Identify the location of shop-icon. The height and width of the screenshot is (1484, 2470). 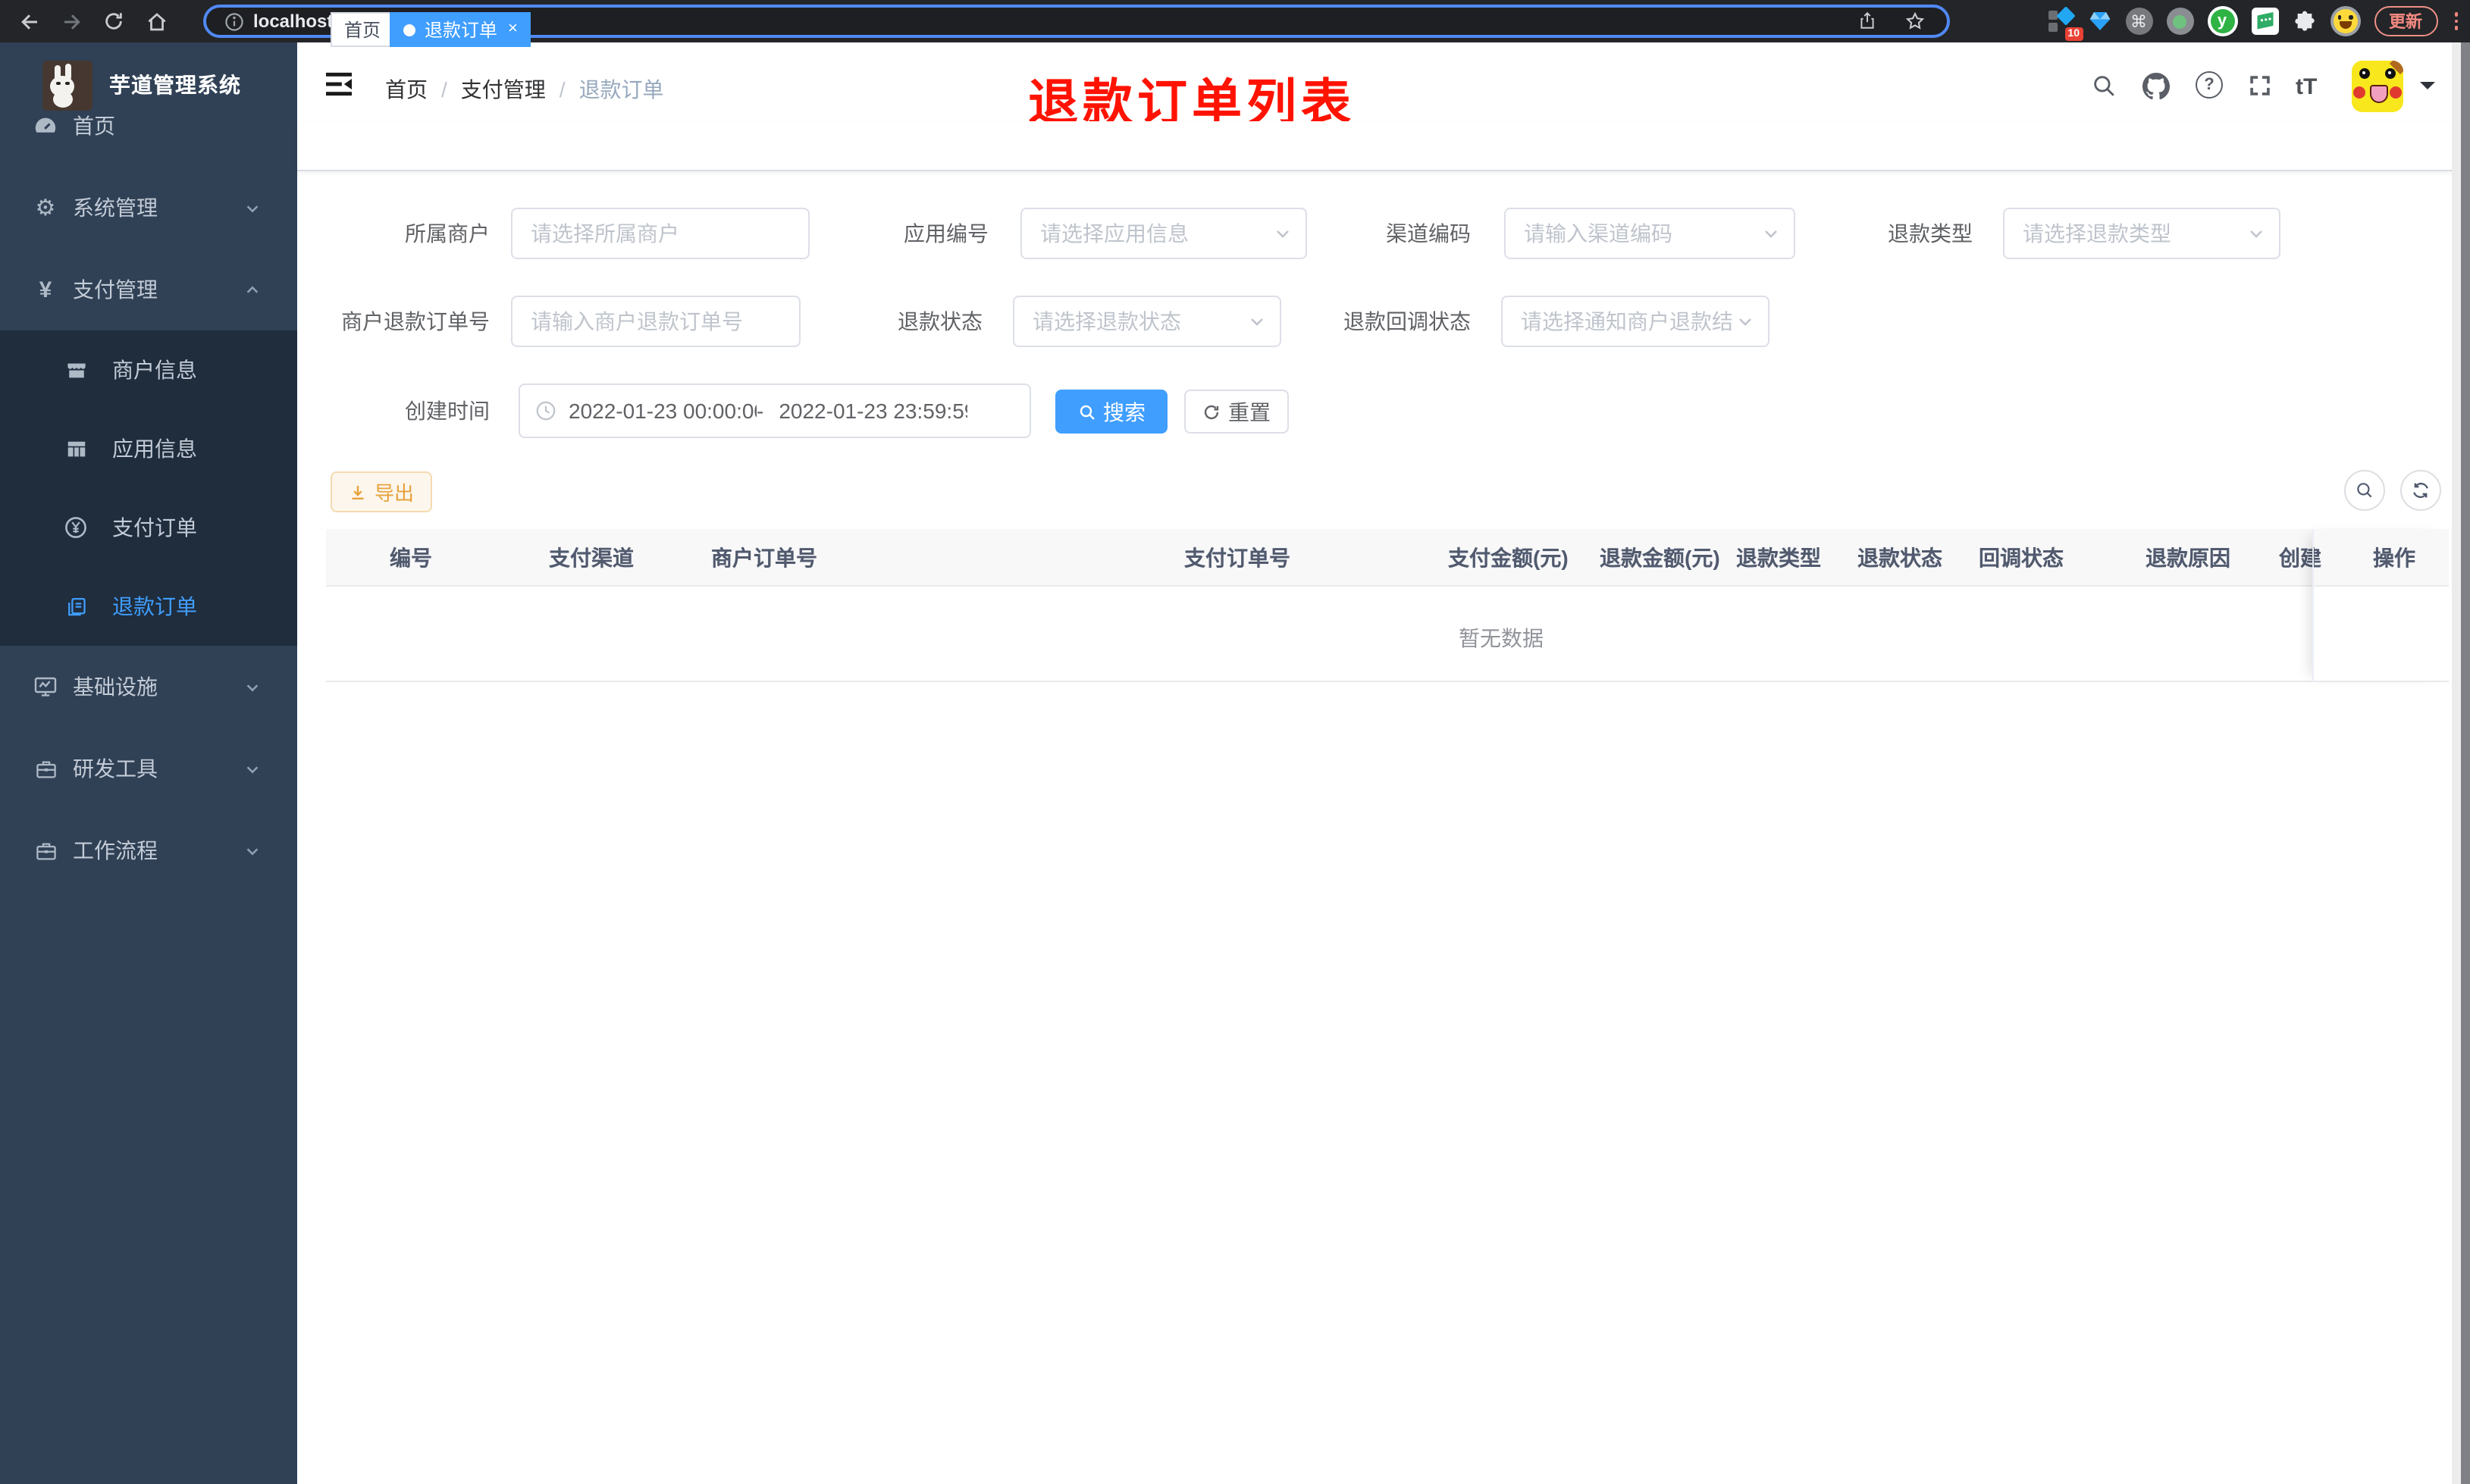
(76, 370).